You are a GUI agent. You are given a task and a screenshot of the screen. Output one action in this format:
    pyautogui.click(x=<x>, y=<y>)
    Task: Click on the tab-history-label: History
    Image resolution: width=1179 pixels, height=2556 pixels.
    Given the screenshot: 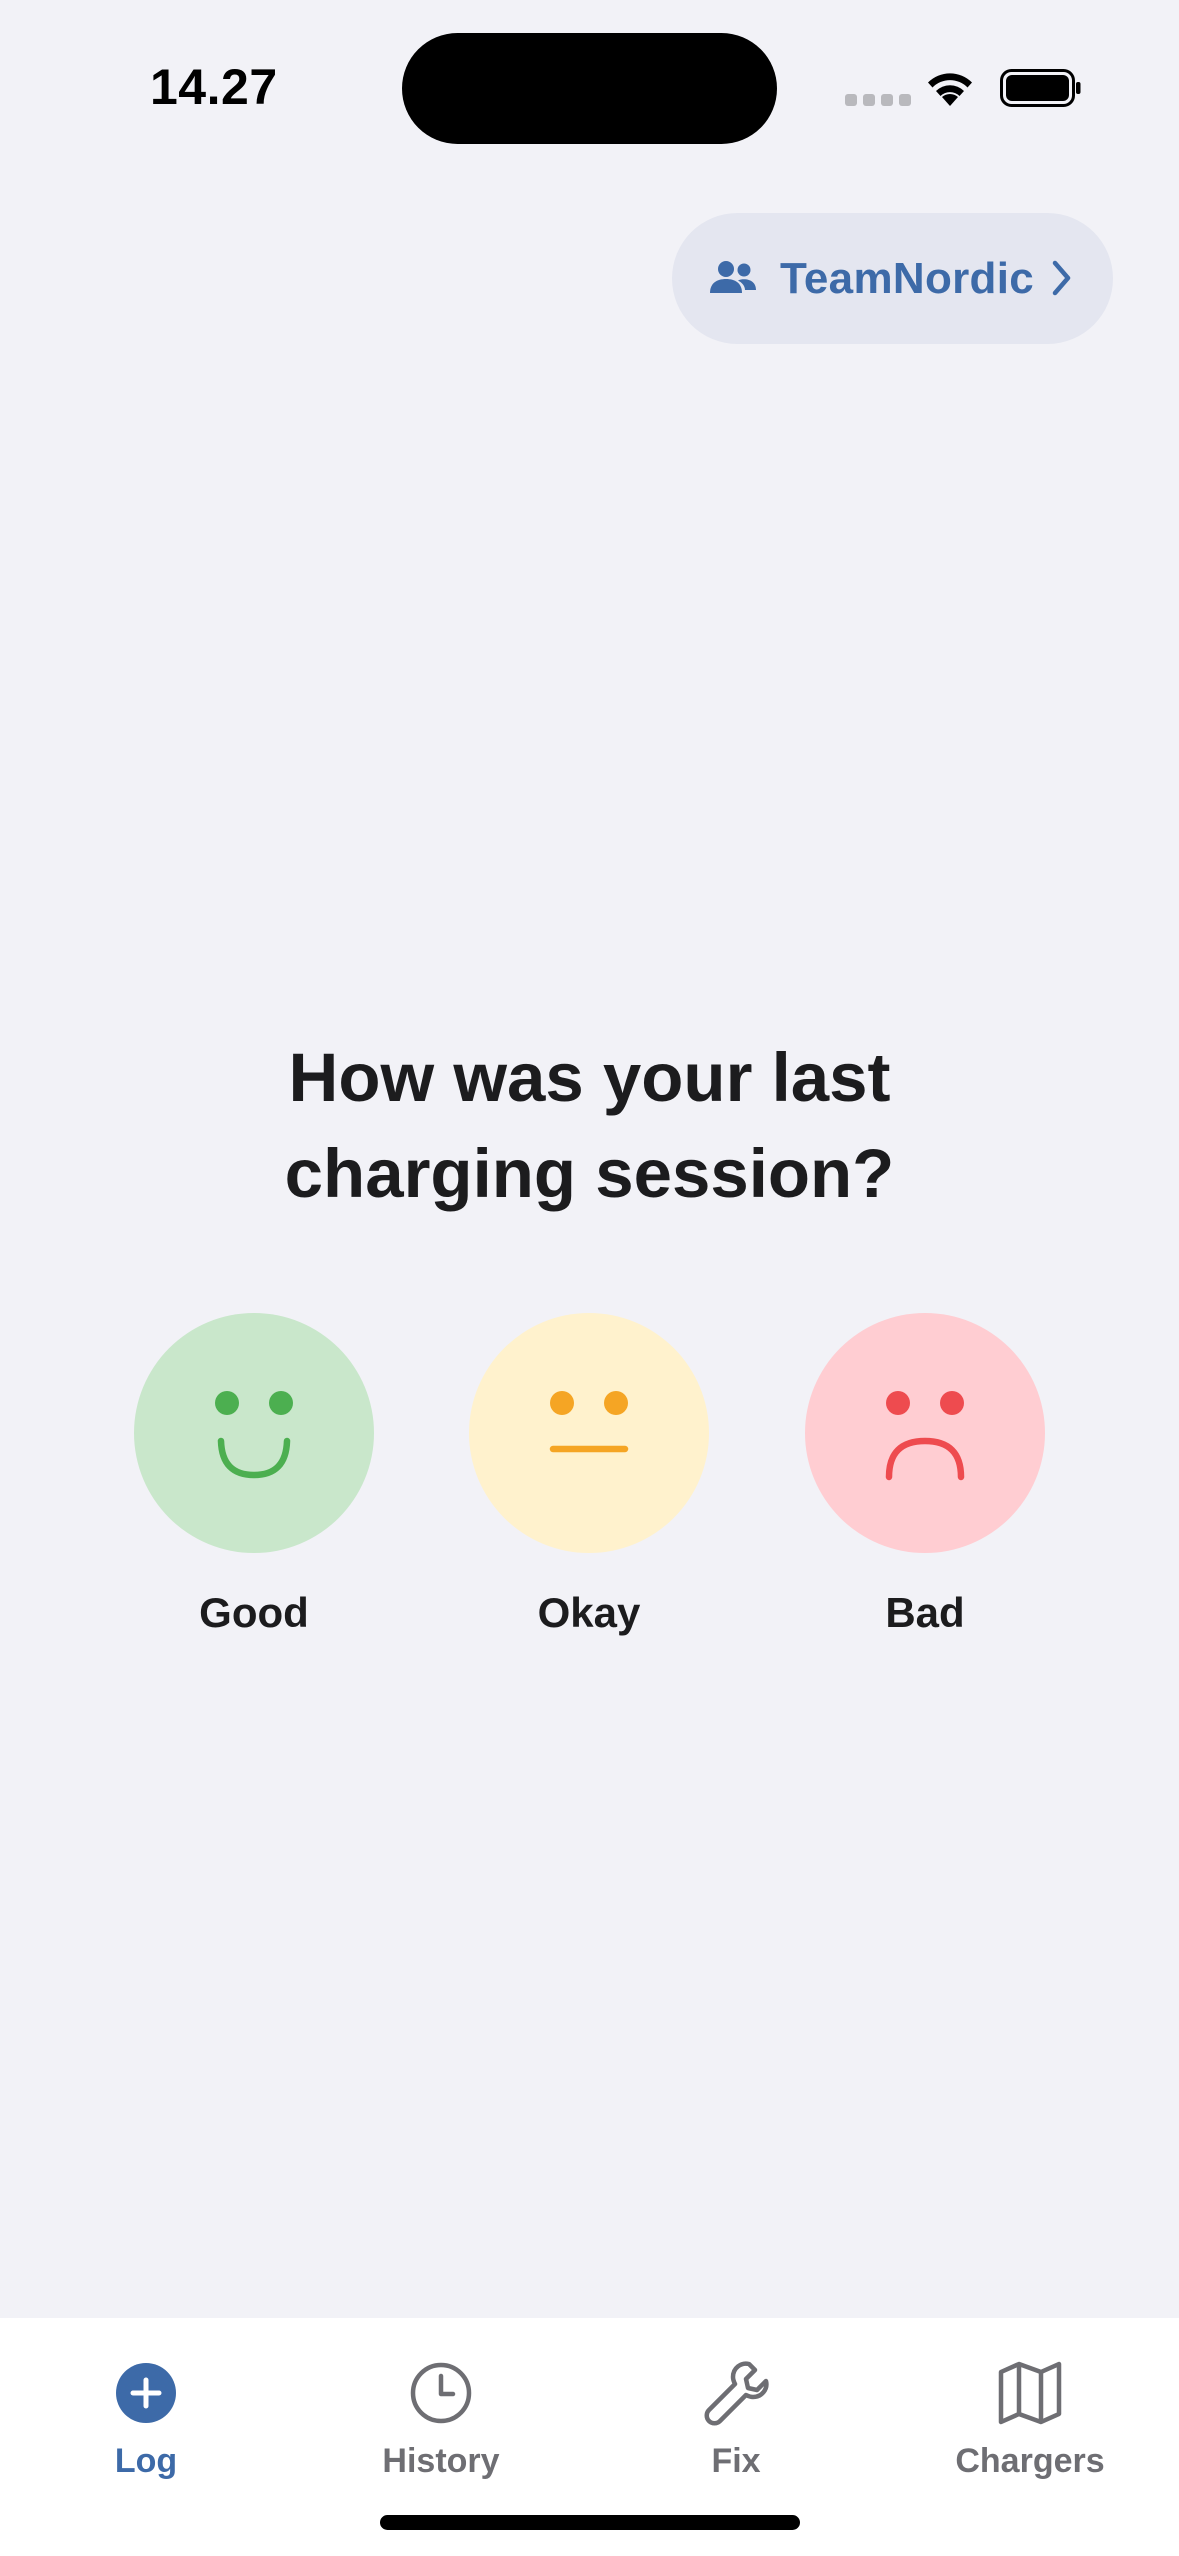 What is the action you would take?
    pyautogui.click(x=441, y=2461)
    